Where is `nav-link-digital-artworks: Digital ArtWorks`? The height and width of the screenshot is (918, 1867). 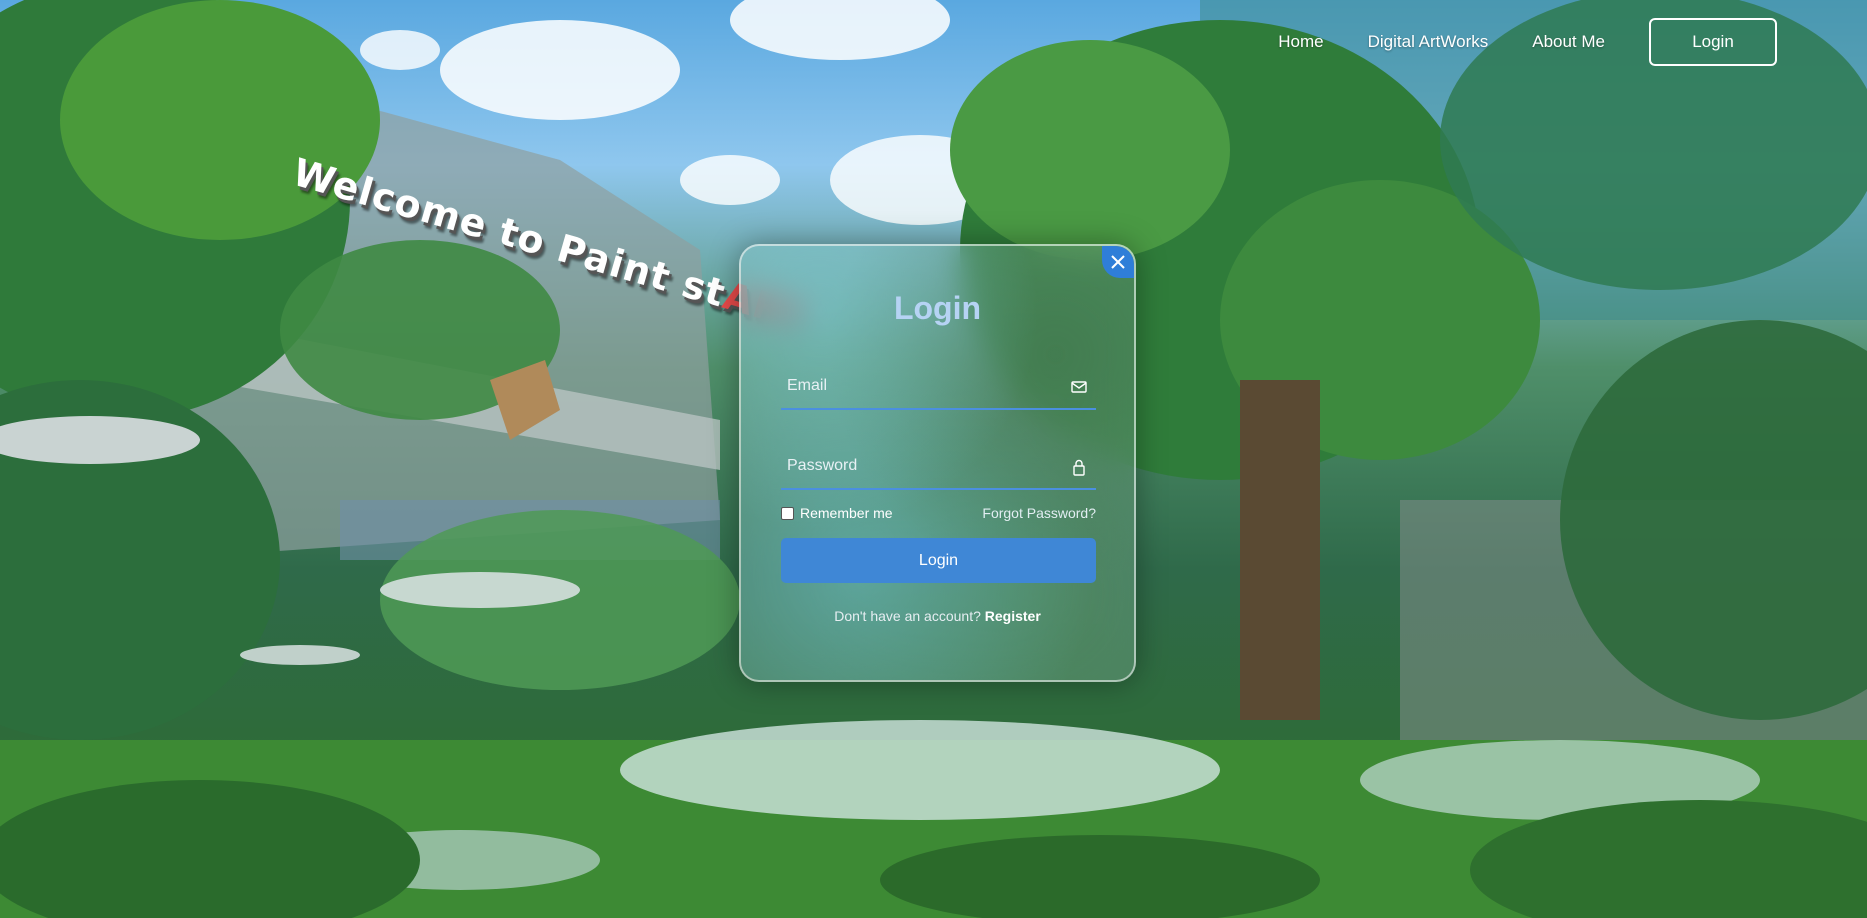
nav-link-digital-artworks: Digital ArtWorks is located at coordinates (1428, 42).